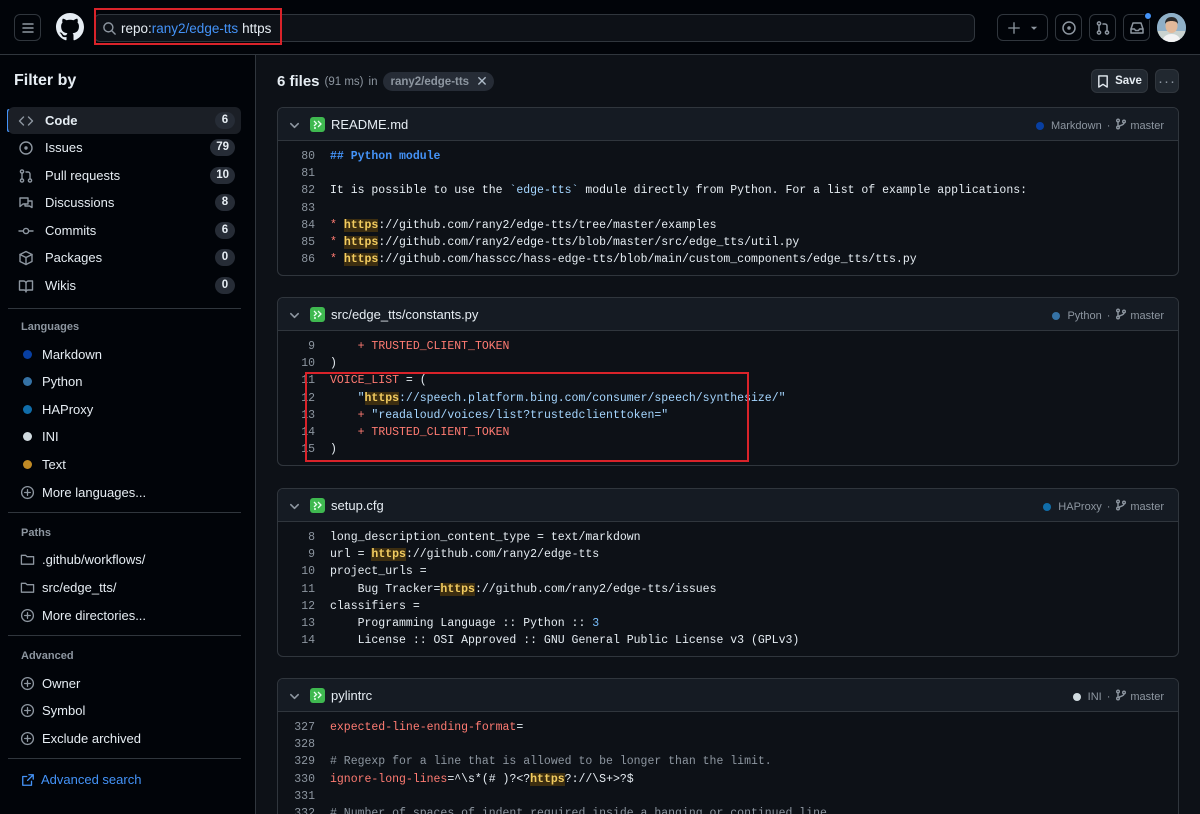  I want to click on filter-label: Pull requests, so click(83, 175).